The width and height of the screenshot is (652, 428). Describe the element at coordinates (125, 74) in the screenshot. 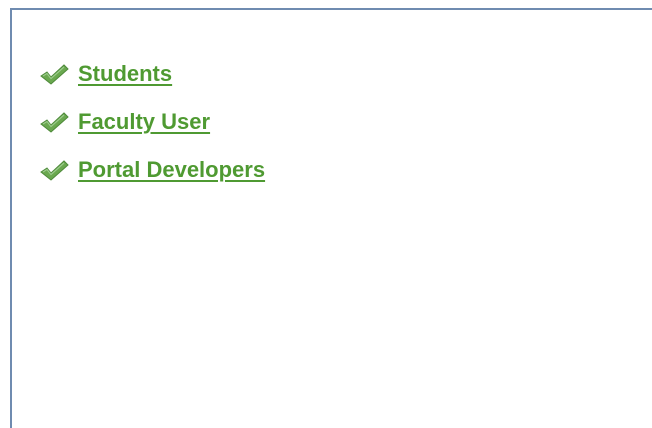

I see `students-link: Students` at that location.